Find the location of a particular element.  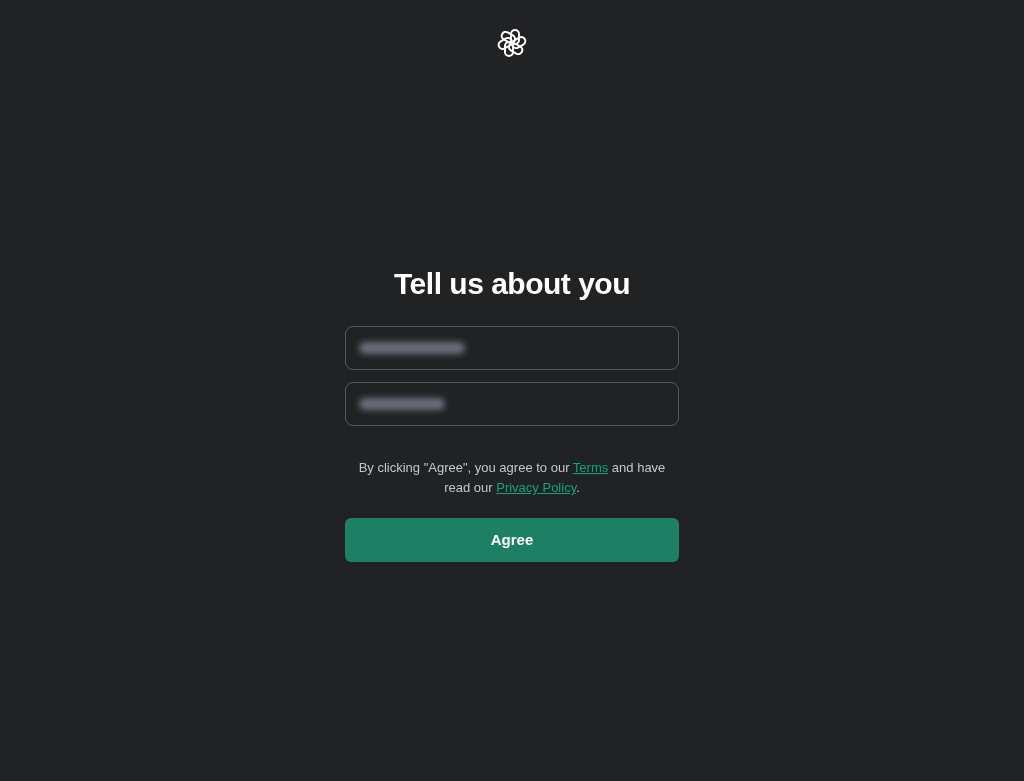

birthday-field is located at coordinates (512, 404).